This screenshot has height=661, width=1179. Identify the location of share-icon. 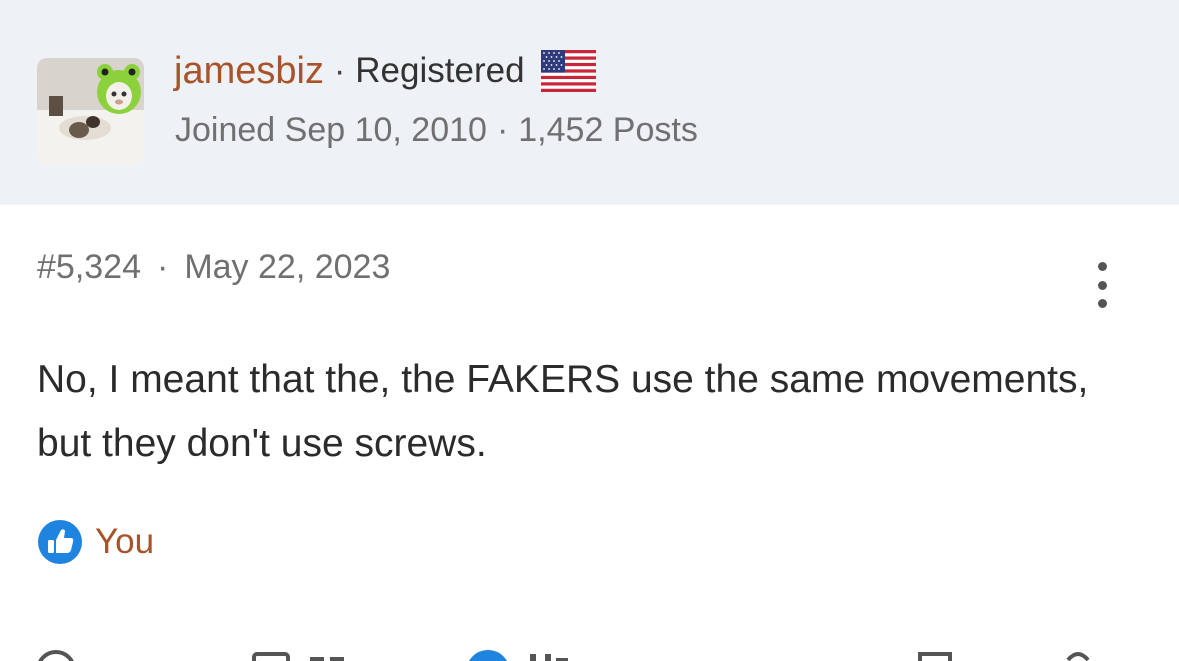
(1078, 656).